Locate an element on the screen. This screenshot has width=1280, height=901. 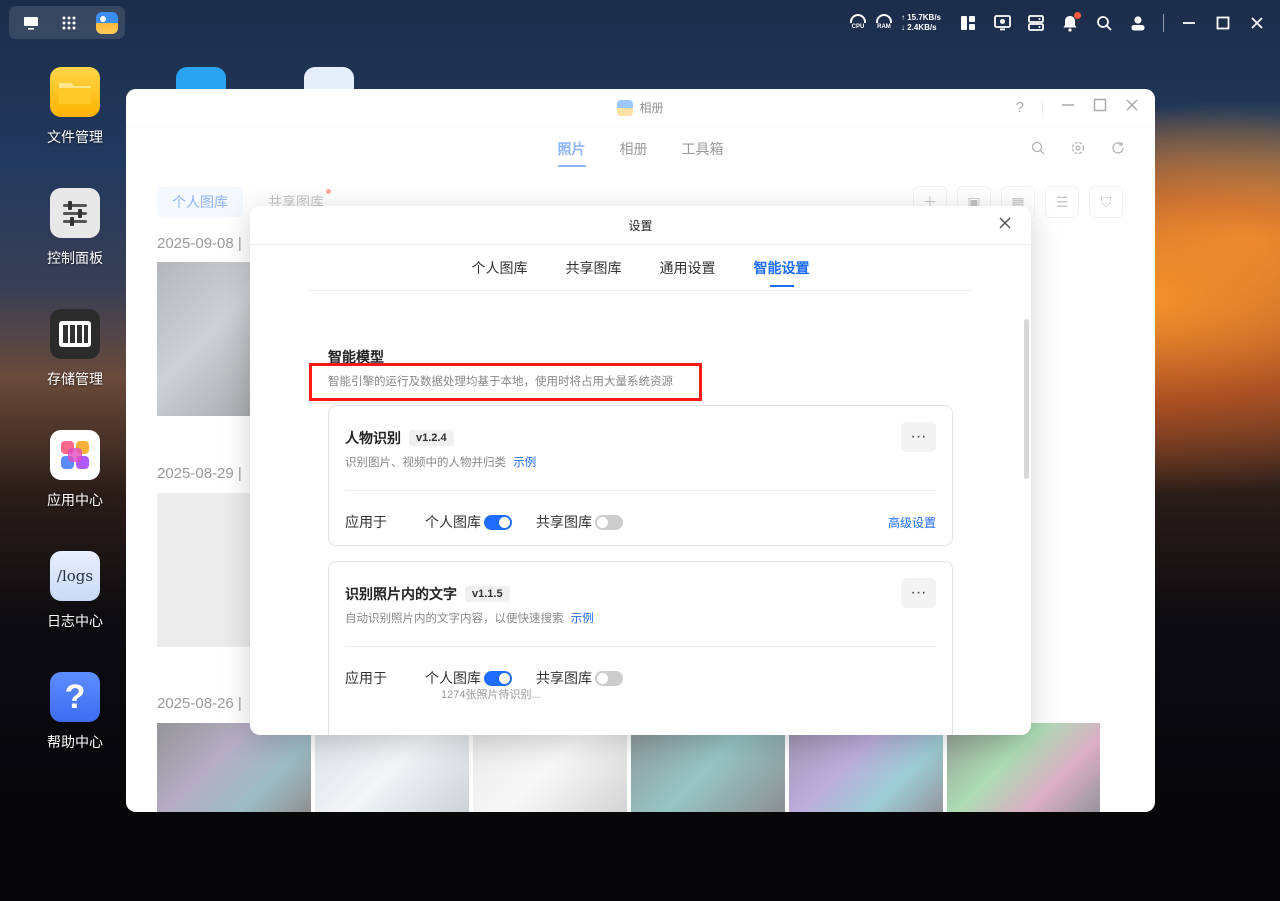
monitor-chart-icon is located at coordinates (1002, 23).